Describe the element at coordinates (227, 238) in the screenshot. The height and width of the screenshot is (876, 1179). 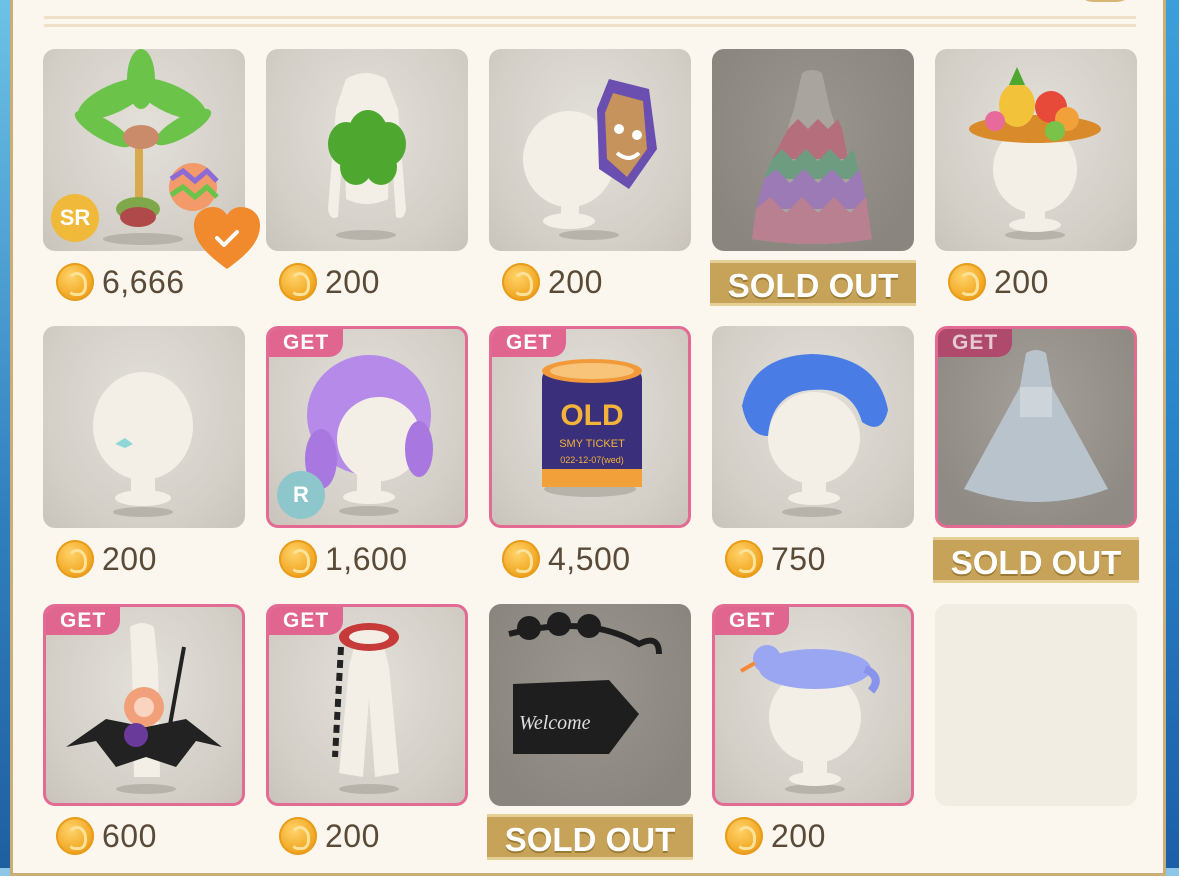
I see `favorite-heart-icon` at that location.